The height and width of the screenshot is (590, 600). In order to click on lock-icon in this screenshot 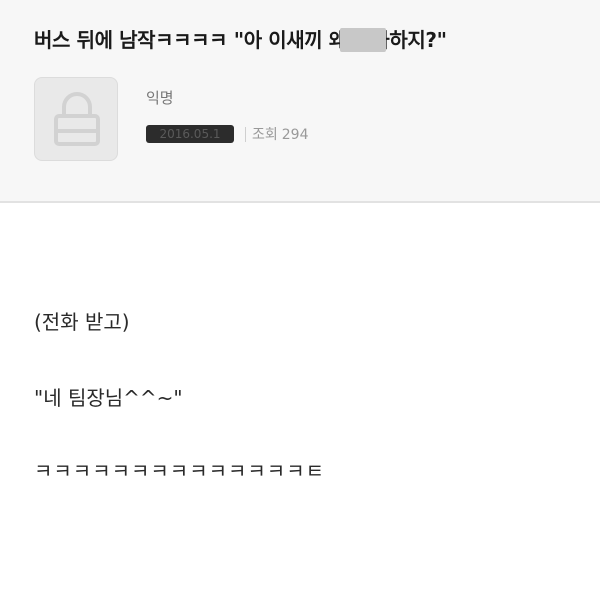, I will do `click(77, 119)`.